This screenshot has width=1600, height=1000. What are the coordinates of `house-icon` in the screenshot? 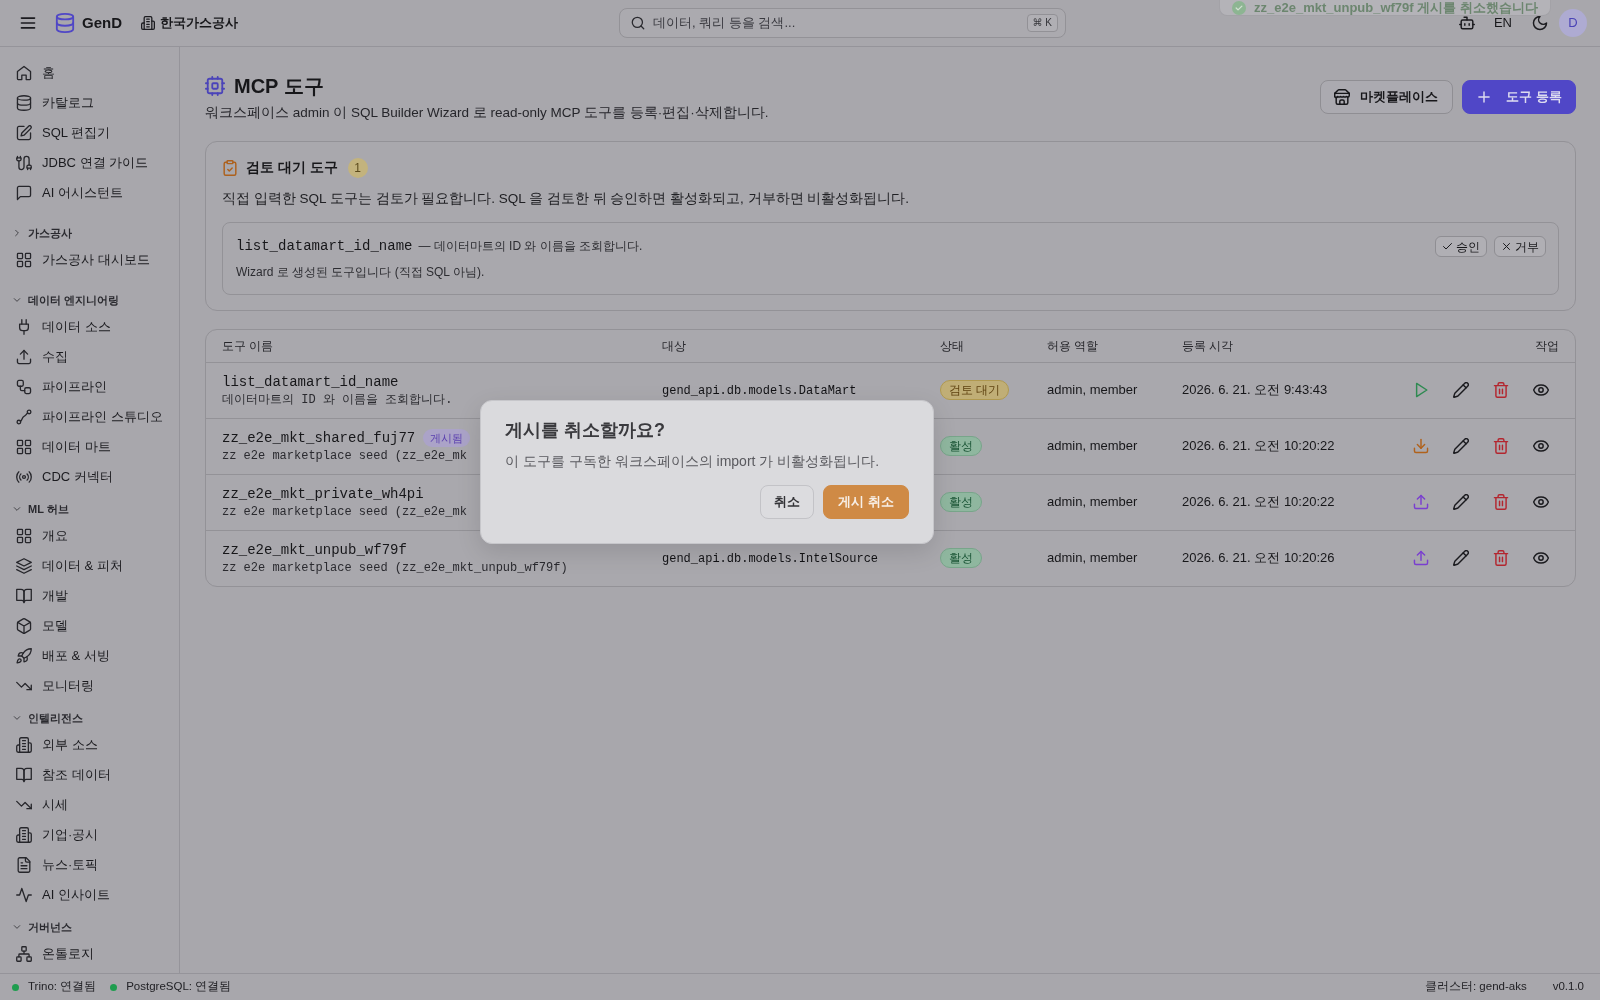 It's located at (24, 73).